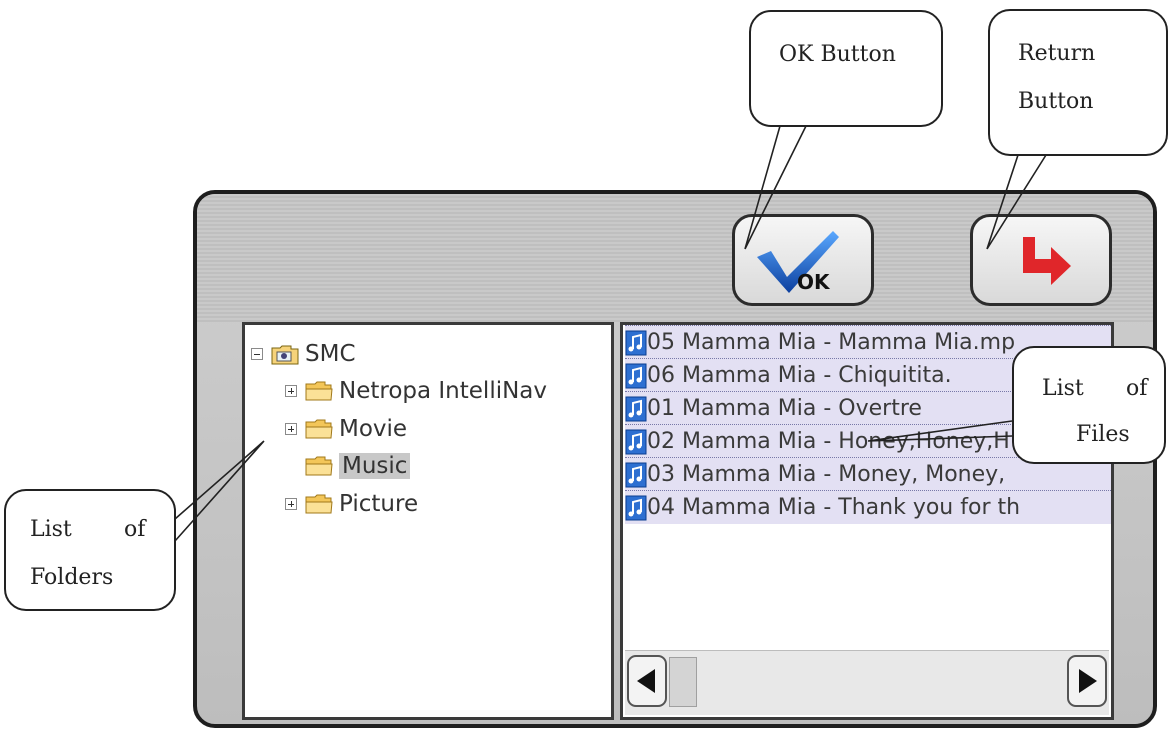 The height and width of the screenshot is (733, 1172). Describe the element at coordinates (1056, 101) in the screenshot. I see `callout-text: Button` at that location.